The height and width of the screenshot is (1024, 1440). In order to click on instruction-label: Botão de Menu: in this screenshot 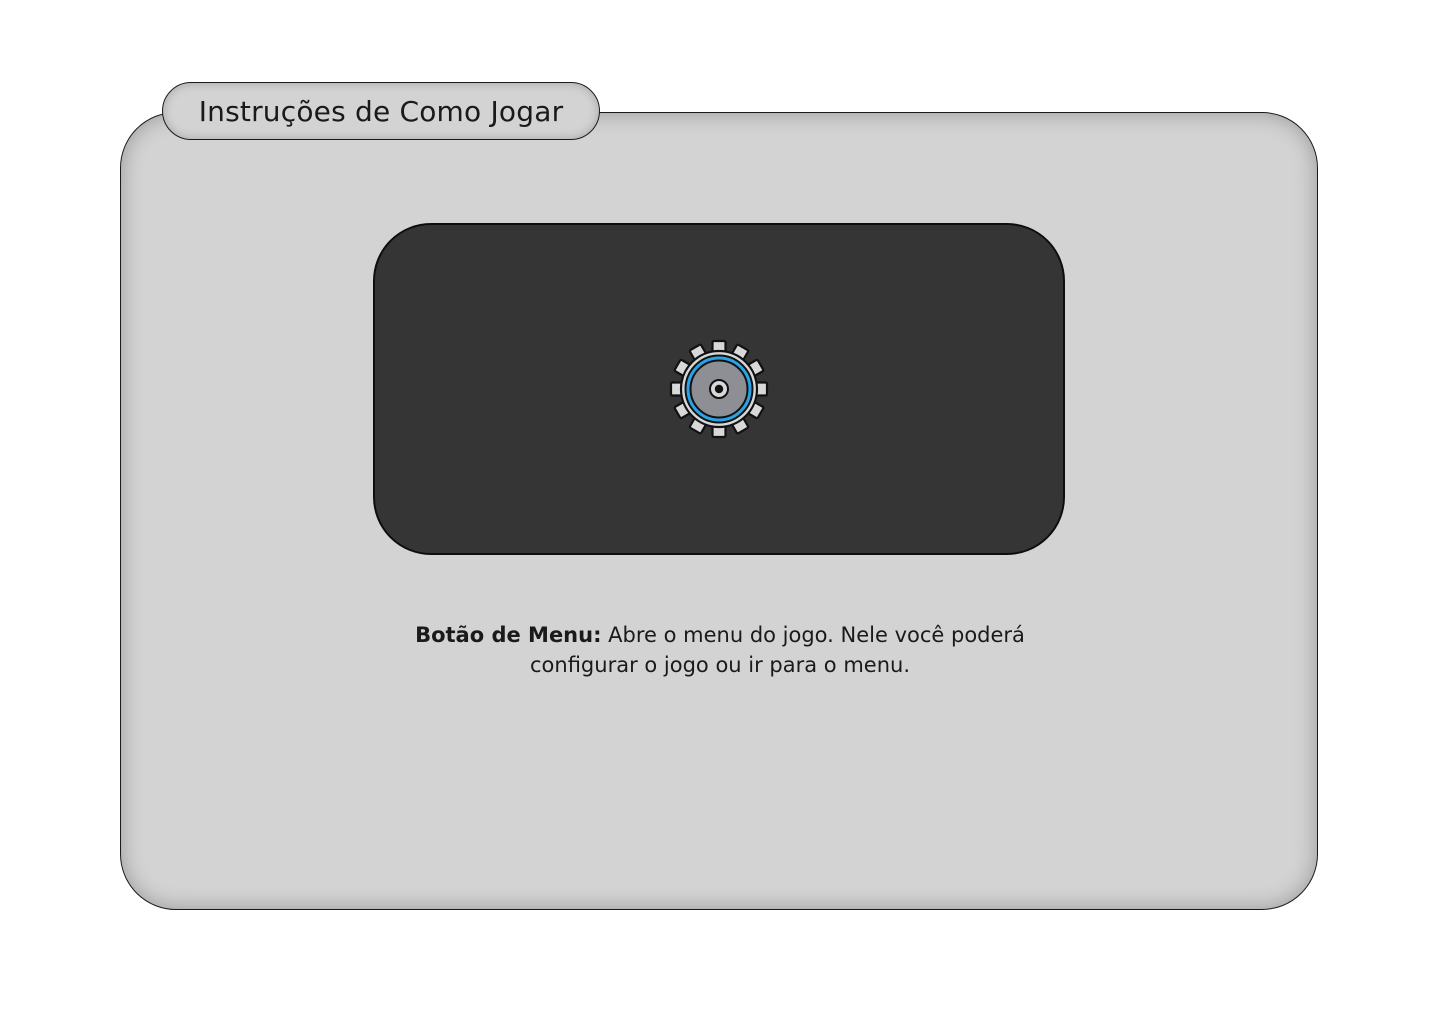, I will do `click(508, 635)`.